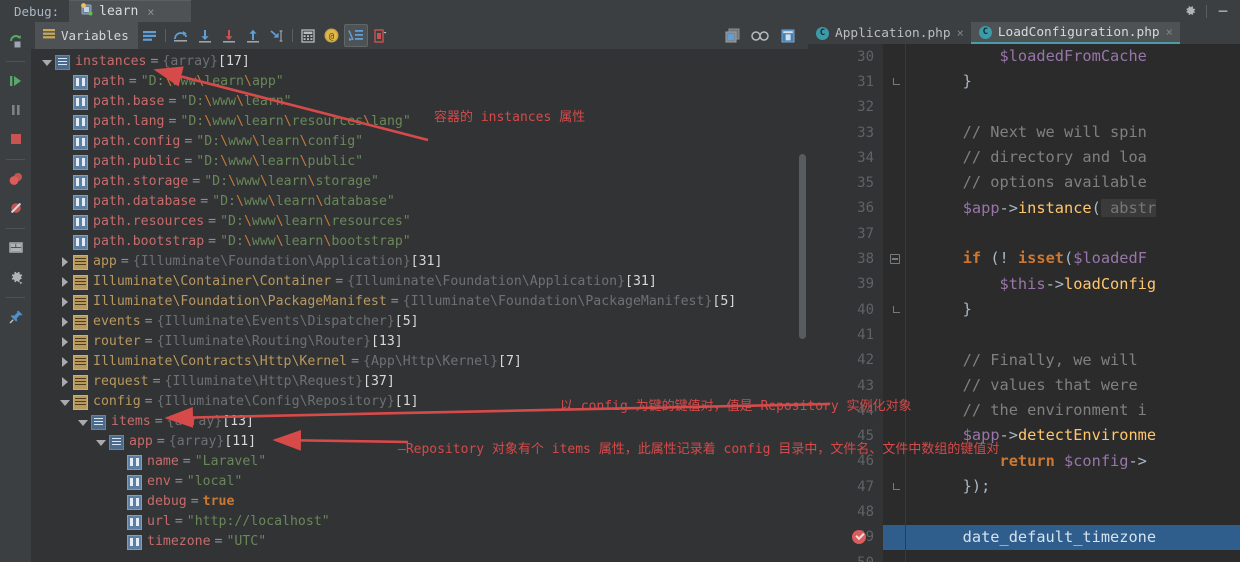 The width and height of the screenshot is (1240, 562). I want to click on editor-tab: C LoadConfiguration.php ×, so click(1075, 33).